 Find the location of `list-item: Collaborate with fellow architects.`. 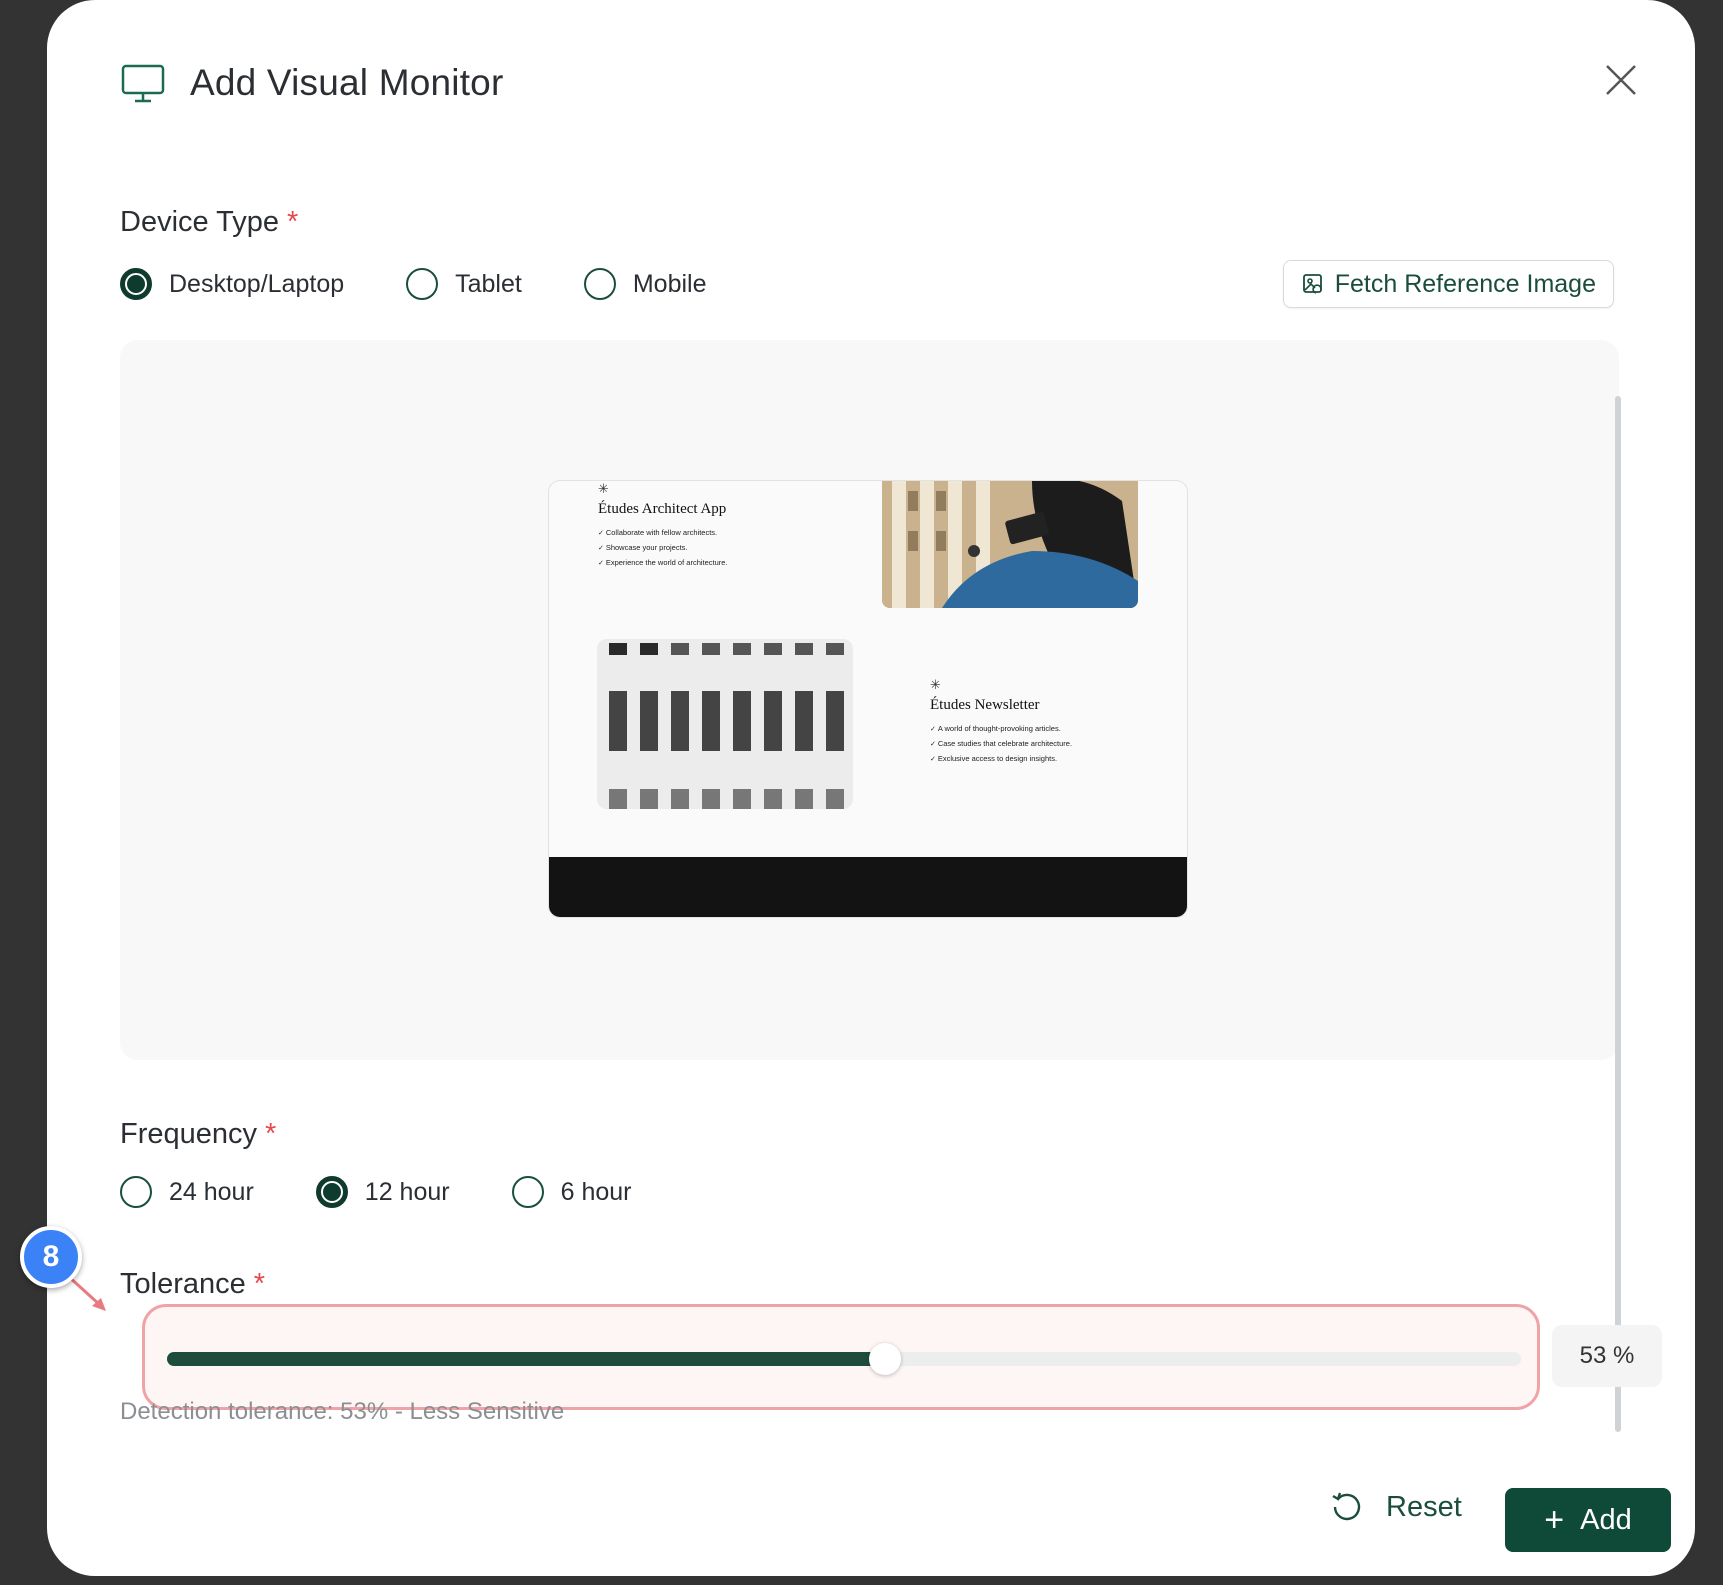

list-item: Collaborate with fellow architects. is located at coordinates (663, 533).